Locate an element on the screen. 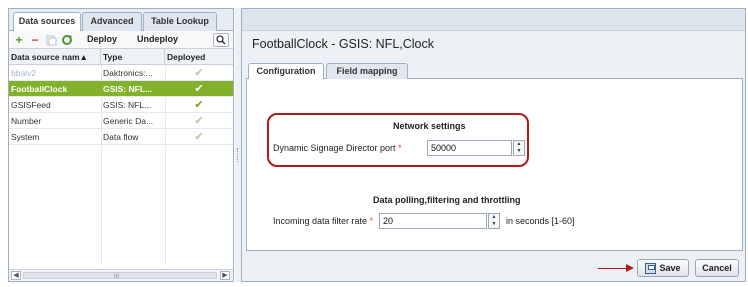  refresh-icon is located at coordinates (67, 40).